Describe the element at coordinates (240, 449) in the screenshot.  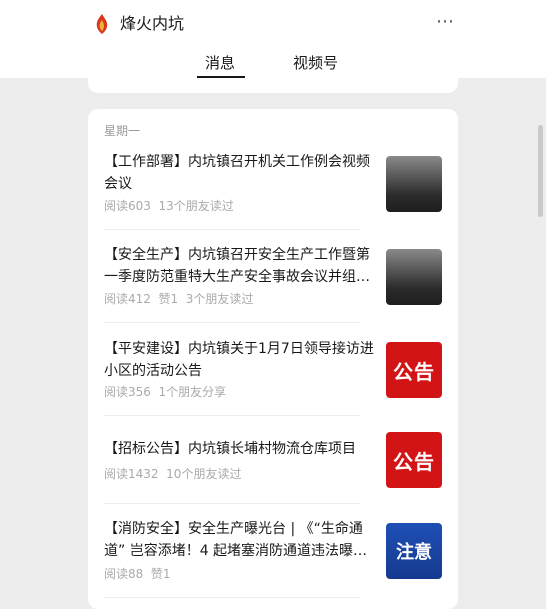
I see `article-title: 【招标公告】内坑镇长埔村物流仓库项目` at that location.